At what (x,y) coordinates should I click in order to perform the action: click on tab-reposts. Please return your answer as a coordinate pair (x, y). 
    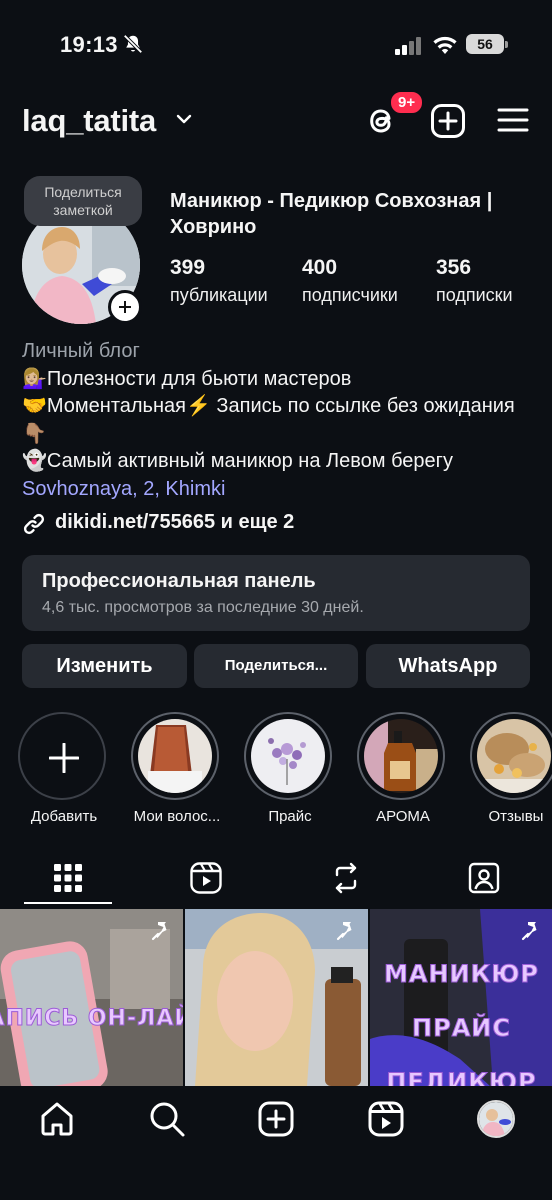
    Looking at the image, I should click on (346, 881).